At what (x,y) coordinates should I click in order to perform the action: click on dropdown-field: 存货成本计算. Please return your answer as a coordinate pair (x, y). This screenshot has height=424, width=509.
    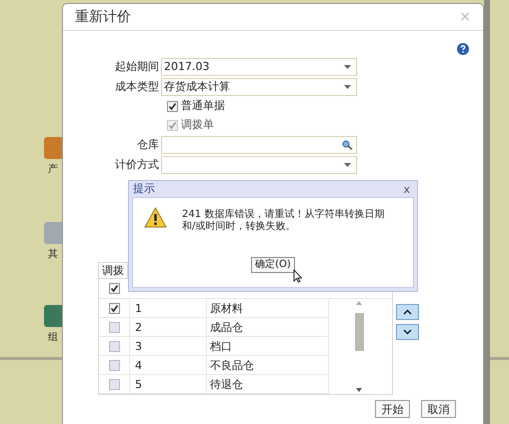
    Looking at the image, I should click on (259, 87).